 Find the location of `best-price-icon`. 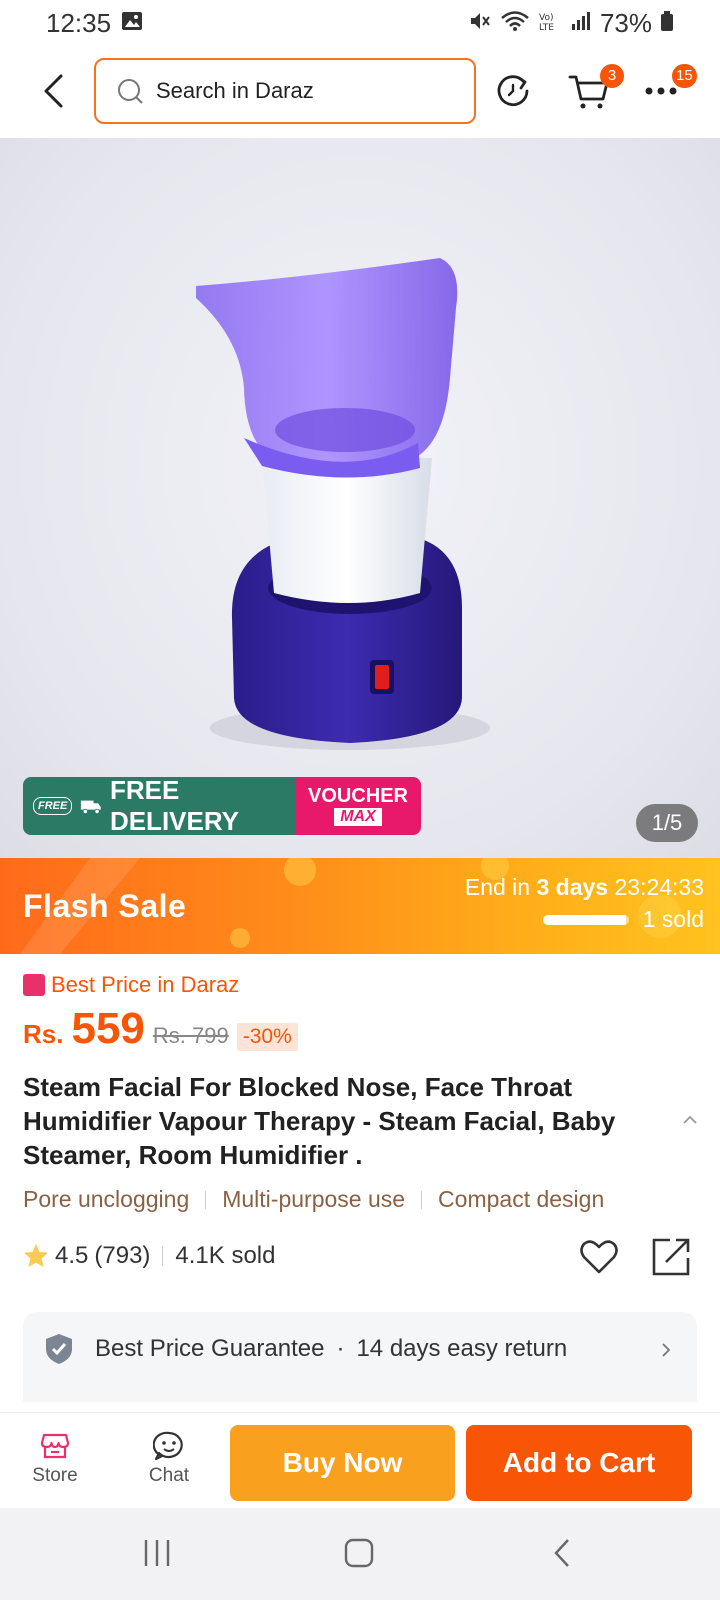

best-price-icon is located at coordinates (34, 985).